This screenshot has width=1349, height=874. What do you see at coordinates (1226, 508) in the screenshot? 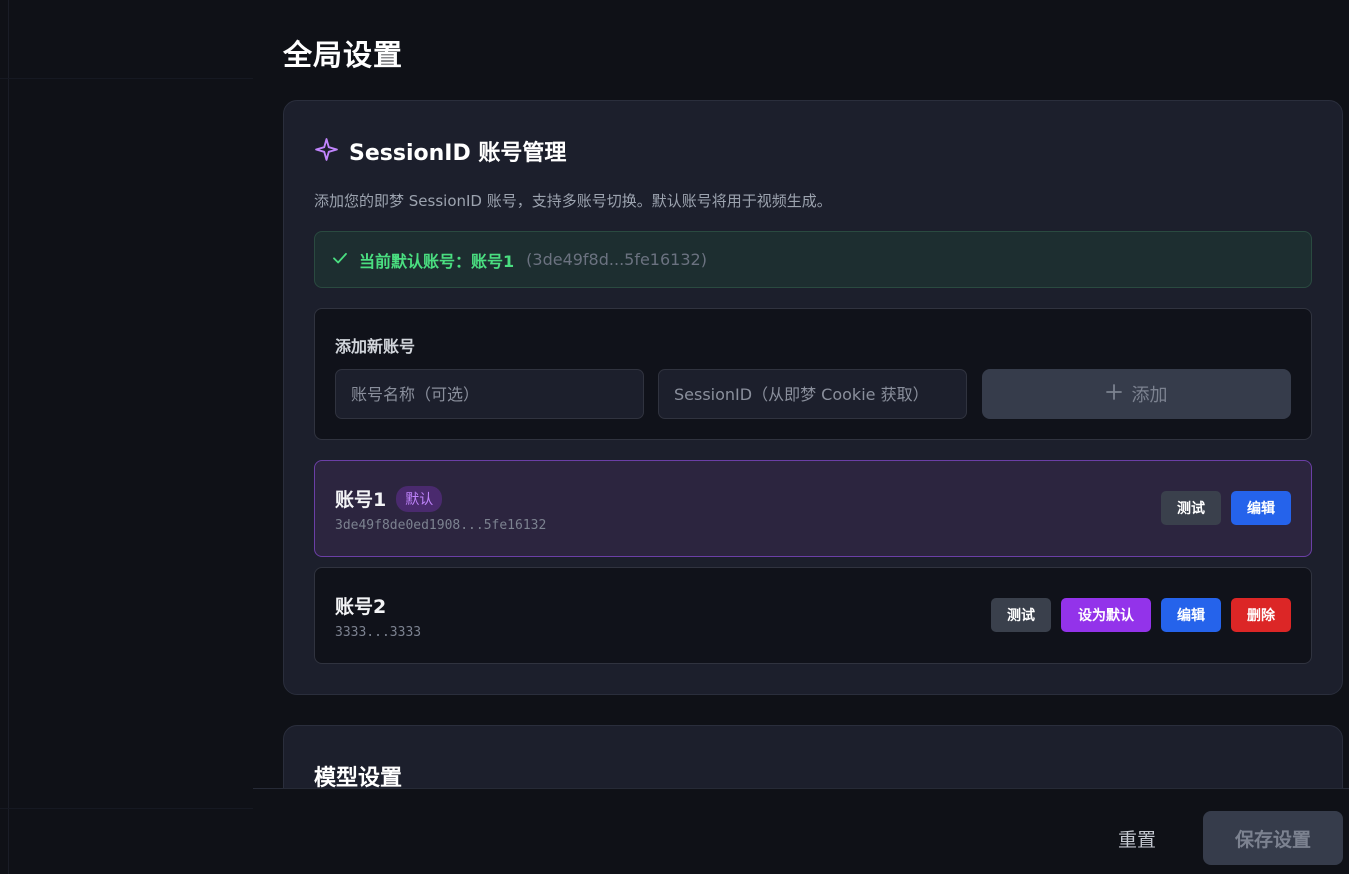
I see `account-actions: 测试 编辑` at bounding box center [1226, 508].